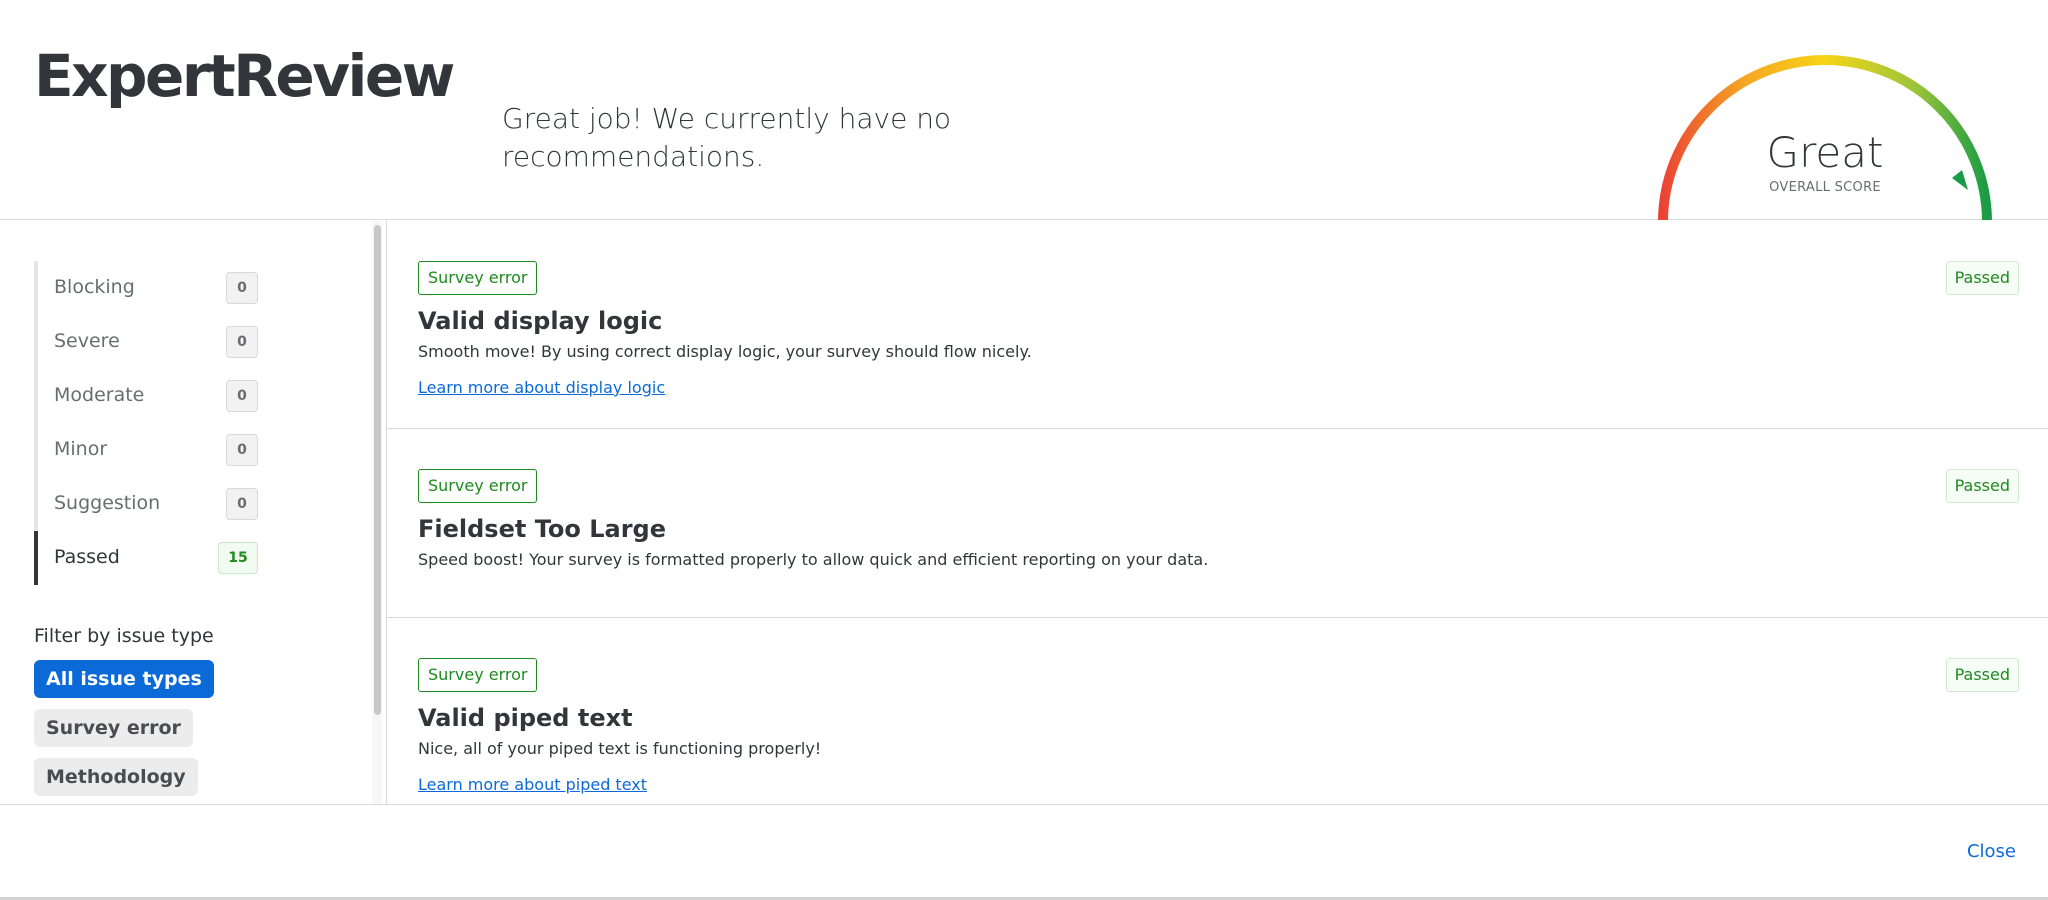 This screenshot has width=2048, height=900. I want to click on close-button: Close, so click(1991, 851).